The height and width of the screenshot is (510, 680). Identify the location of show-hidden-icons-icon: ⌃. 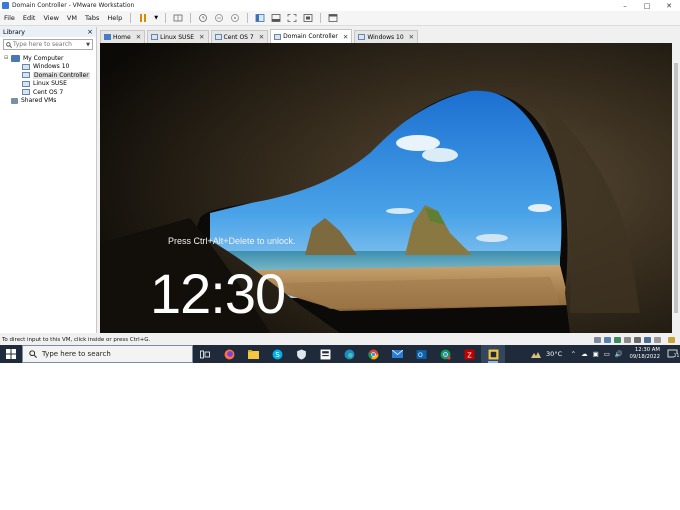
(573, 354).